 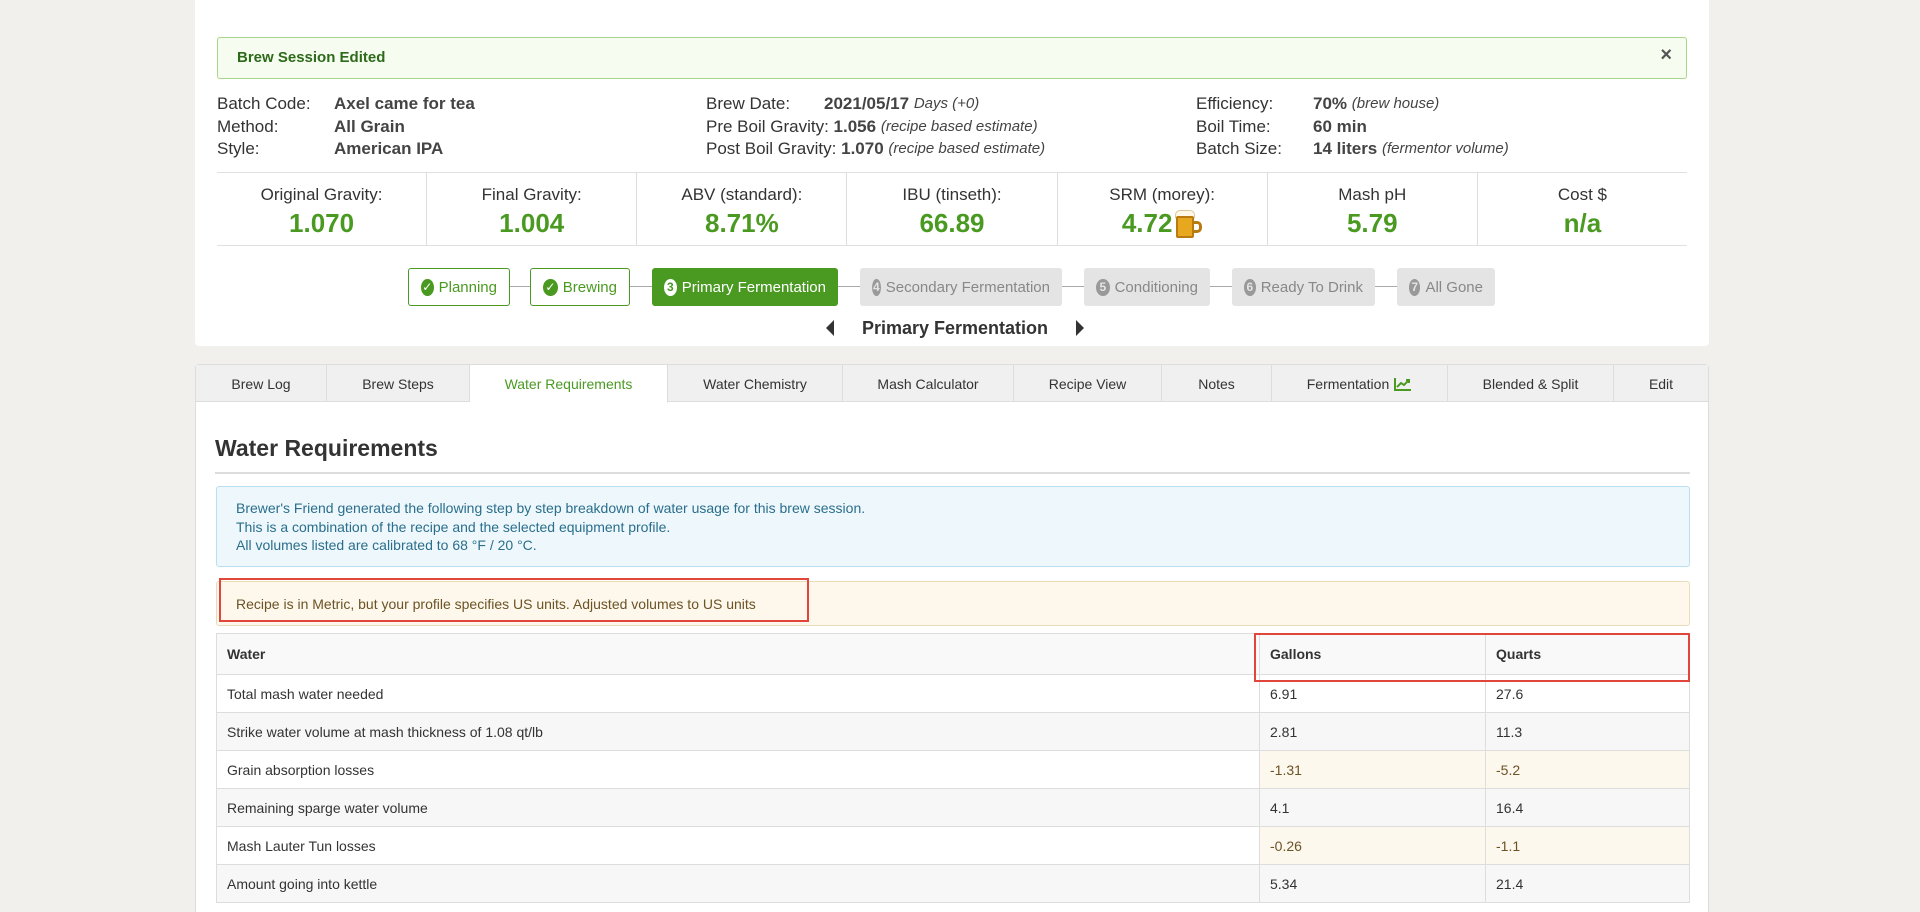 I want to click on row-label: Amount going into kettle, so click(x=738, y=883).